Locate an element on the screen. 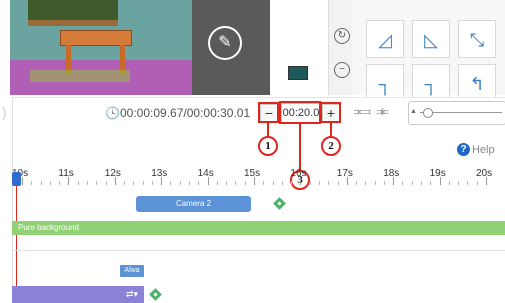 Image resolution: width=505 pixels, height=303 pixels. ruler-label: 18s is located at coordinates (391, 173).